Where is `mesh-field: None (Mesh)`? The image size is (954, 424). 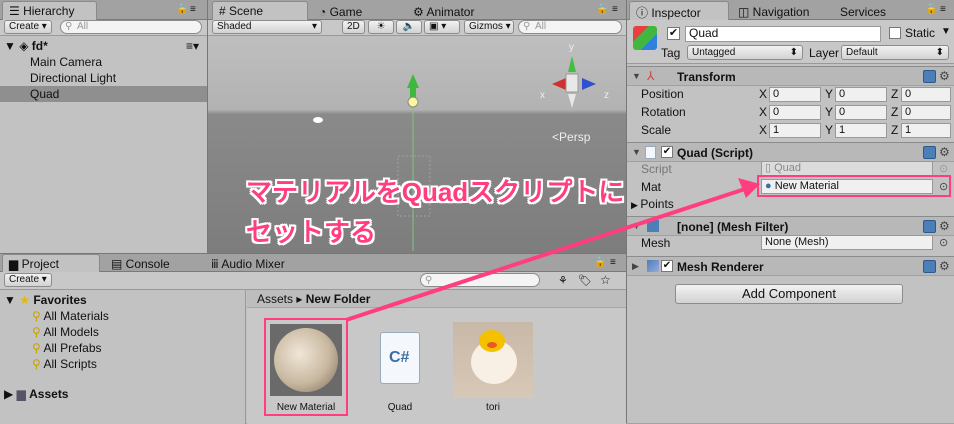
mesh-field: None (Mesh) is located at coordinates (847, 242).